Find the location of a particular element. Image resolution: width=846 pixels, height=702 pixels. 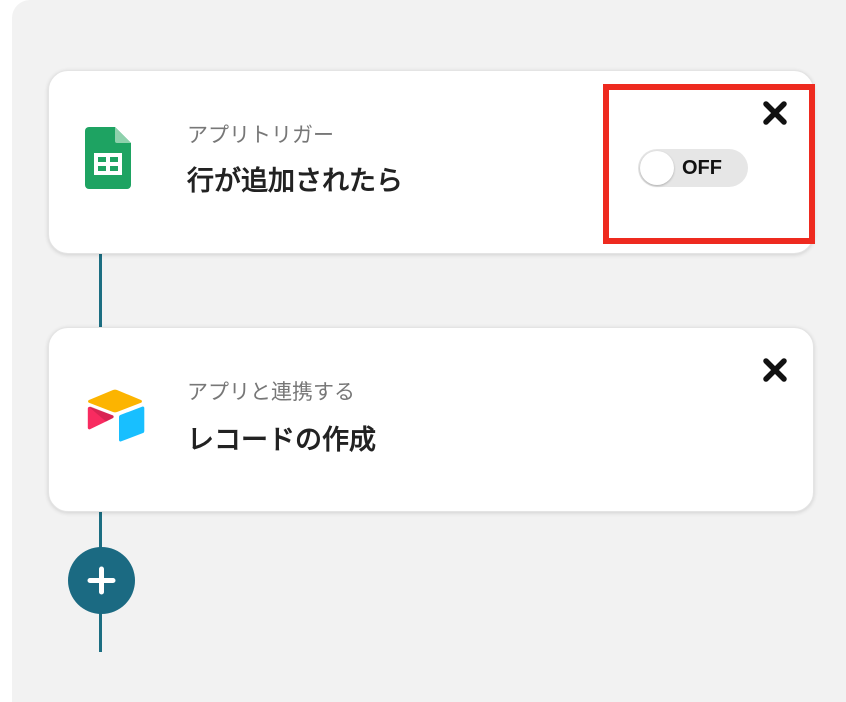

add-step-button is located at coordinates (101, 580).